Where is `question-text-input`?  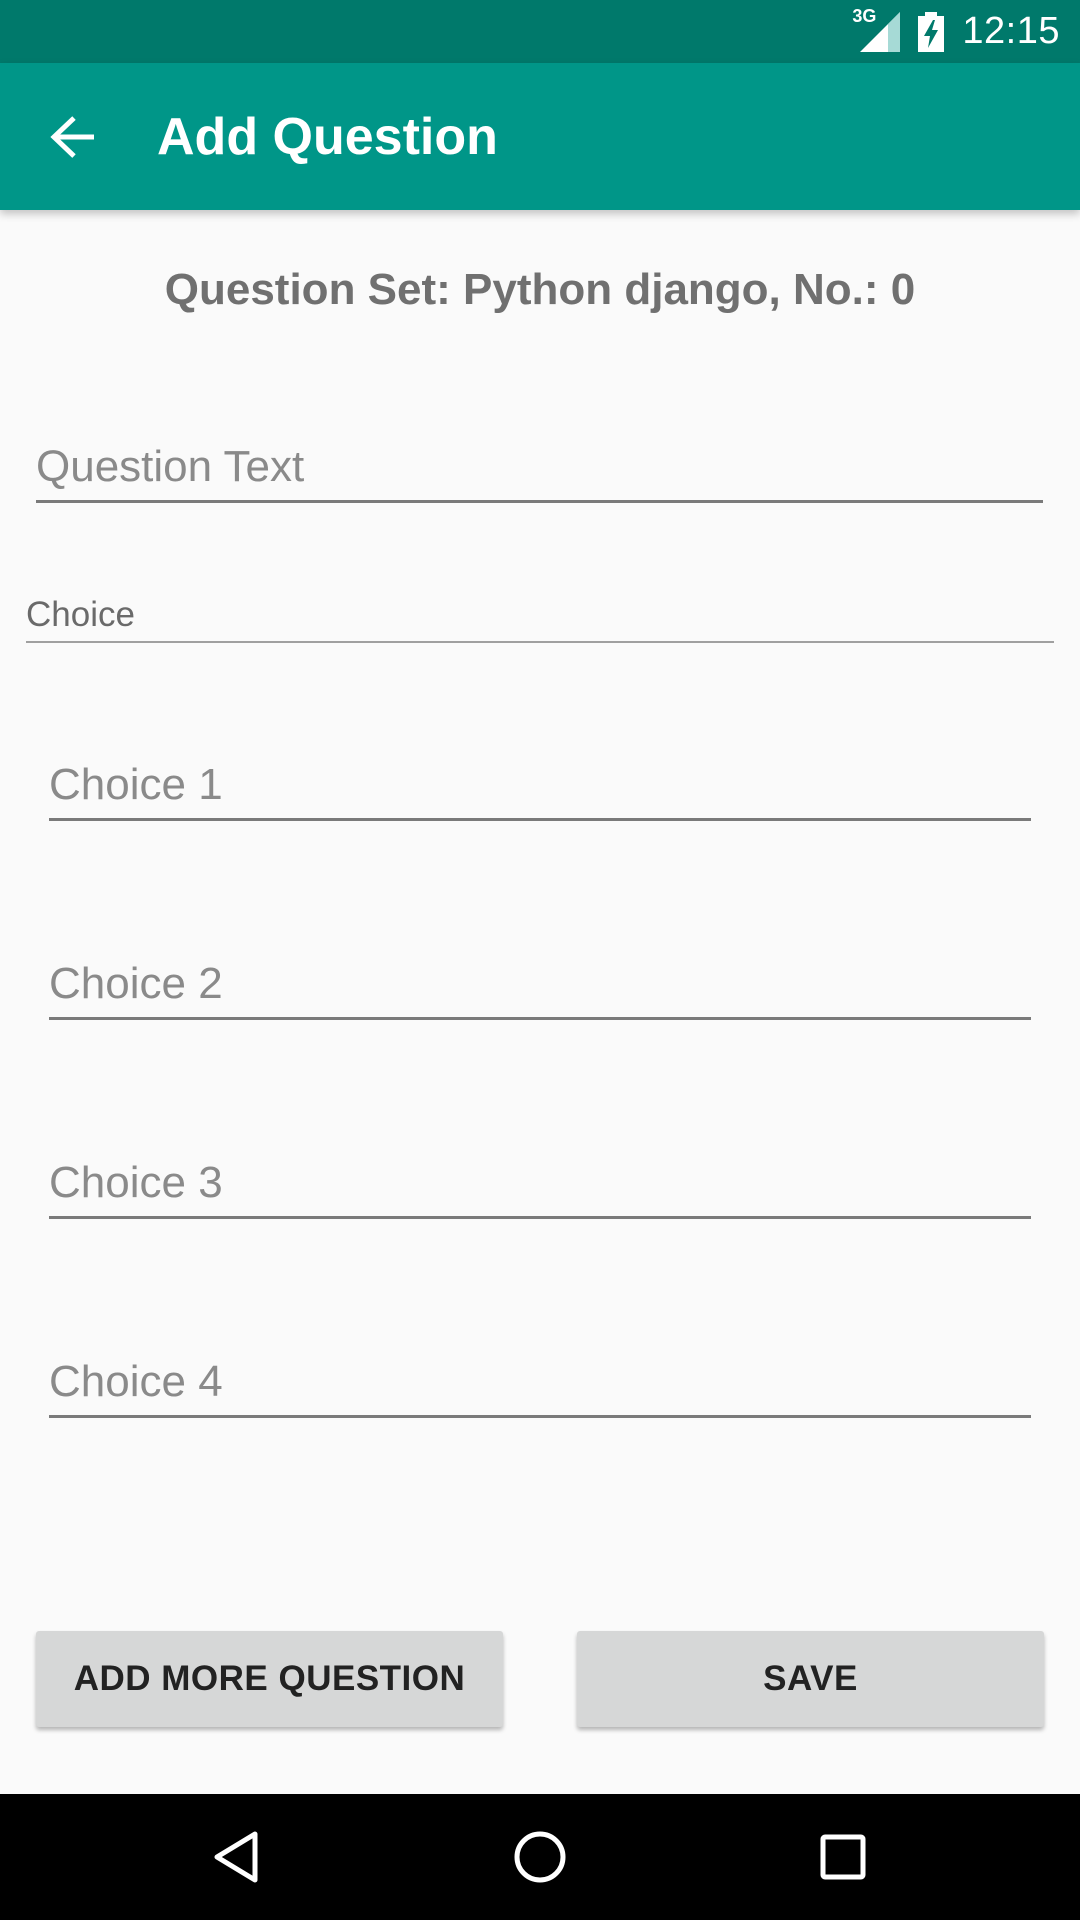 question-text-input is located at coordinates (539, 467).